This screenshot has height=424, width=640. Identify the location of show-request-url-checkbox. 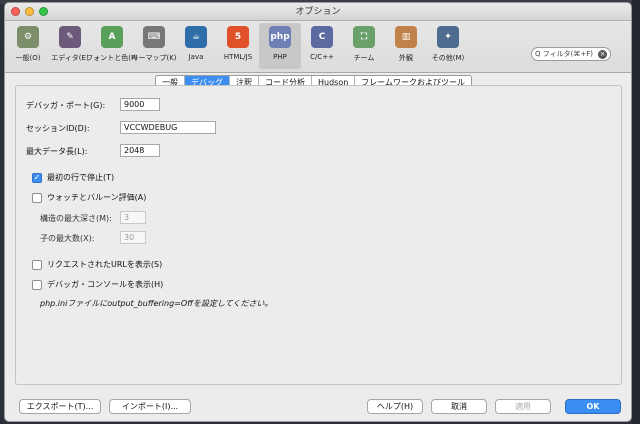
(37, 264).